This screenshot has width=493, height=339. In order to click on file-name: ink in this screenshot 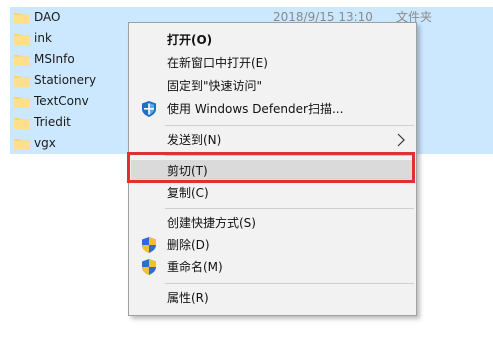, I will do `click(43, 38)`.